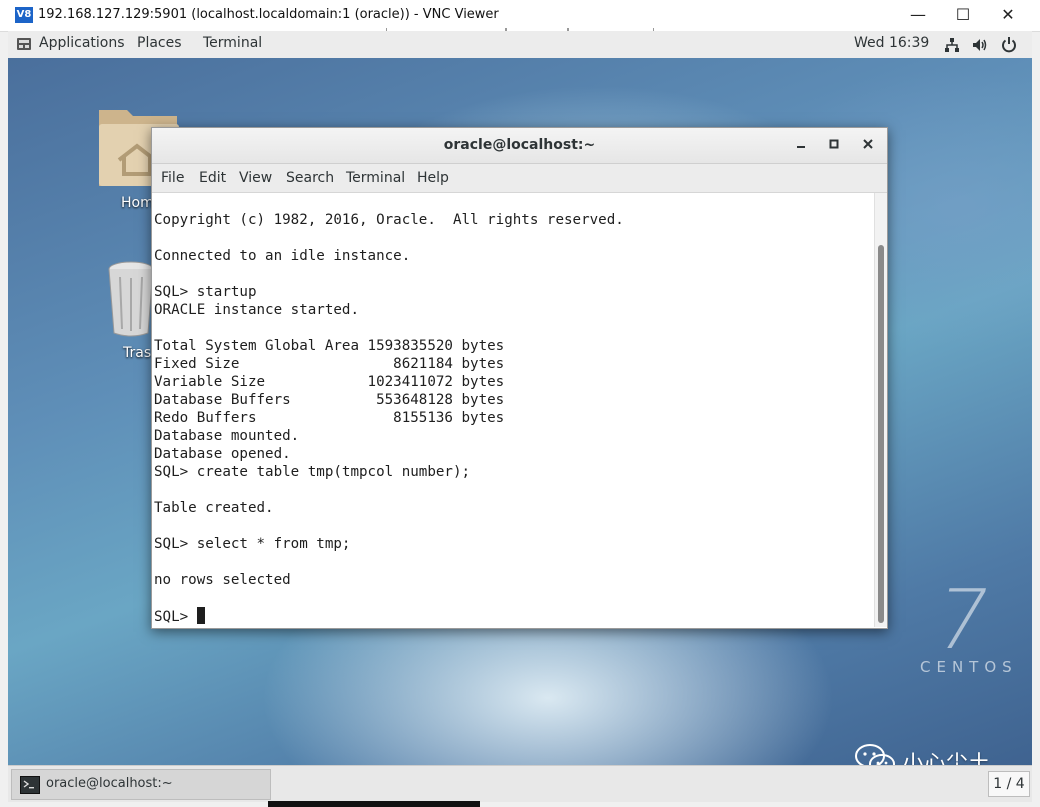  Describe the element at coordinates (329, 400) in the screenshot. I see `terminal-line: Database Buffers 553648128 bytes` at that location.